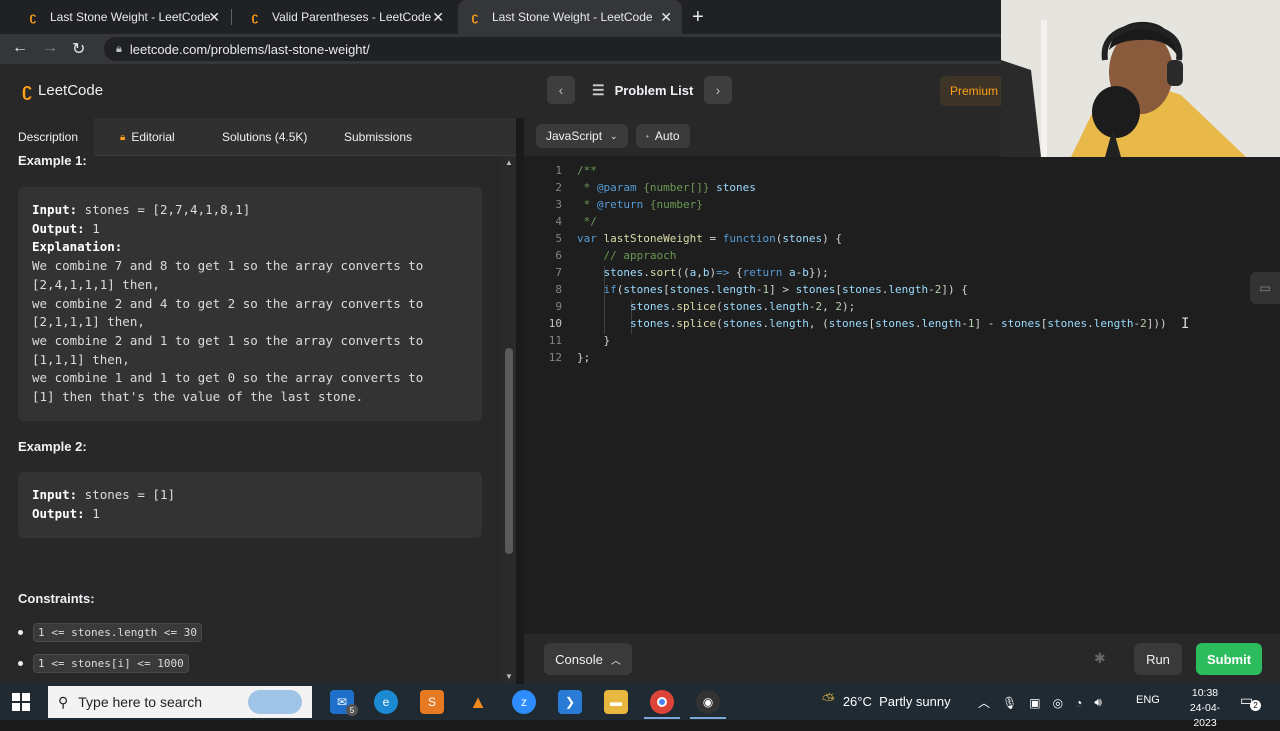  What do you see at coordinates (52, 162) in the screenshot?
I see `example-1-label: Example 1:` at bounding box center [52, 162].